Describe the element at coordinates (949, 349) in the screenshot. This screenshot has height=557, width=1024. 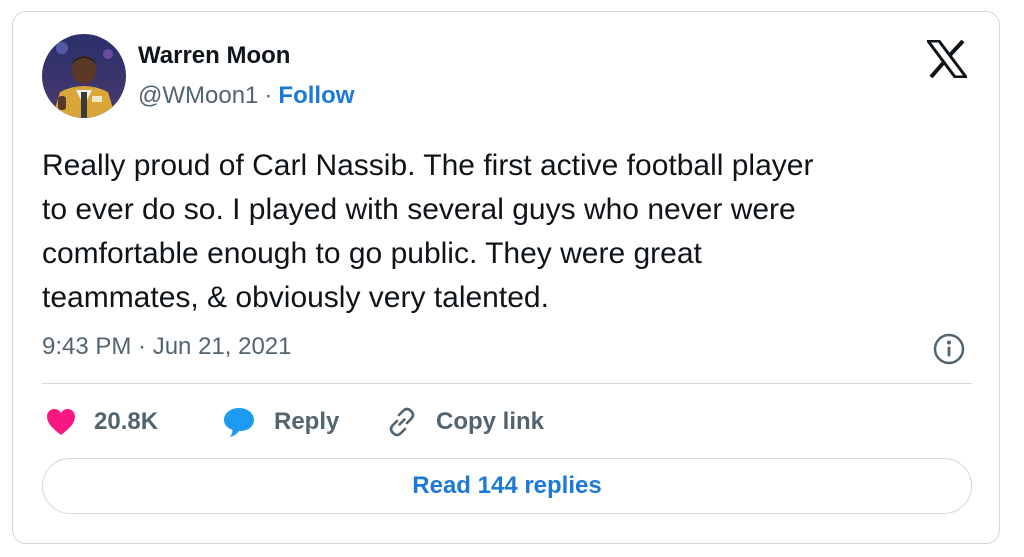
I see `info-icon` at that location.